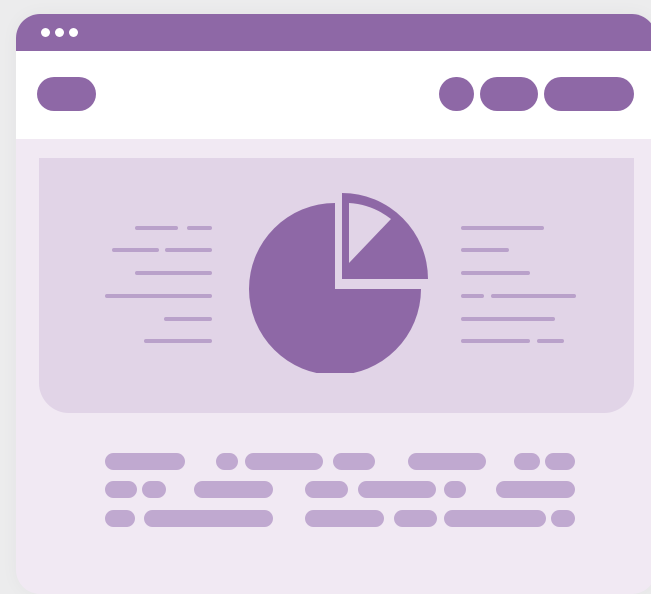 The image size is (651, 594). What do you see at coordinates (333, 32) in the screenshot?
I see `window-titlebar` at bounding box center [333, 32].